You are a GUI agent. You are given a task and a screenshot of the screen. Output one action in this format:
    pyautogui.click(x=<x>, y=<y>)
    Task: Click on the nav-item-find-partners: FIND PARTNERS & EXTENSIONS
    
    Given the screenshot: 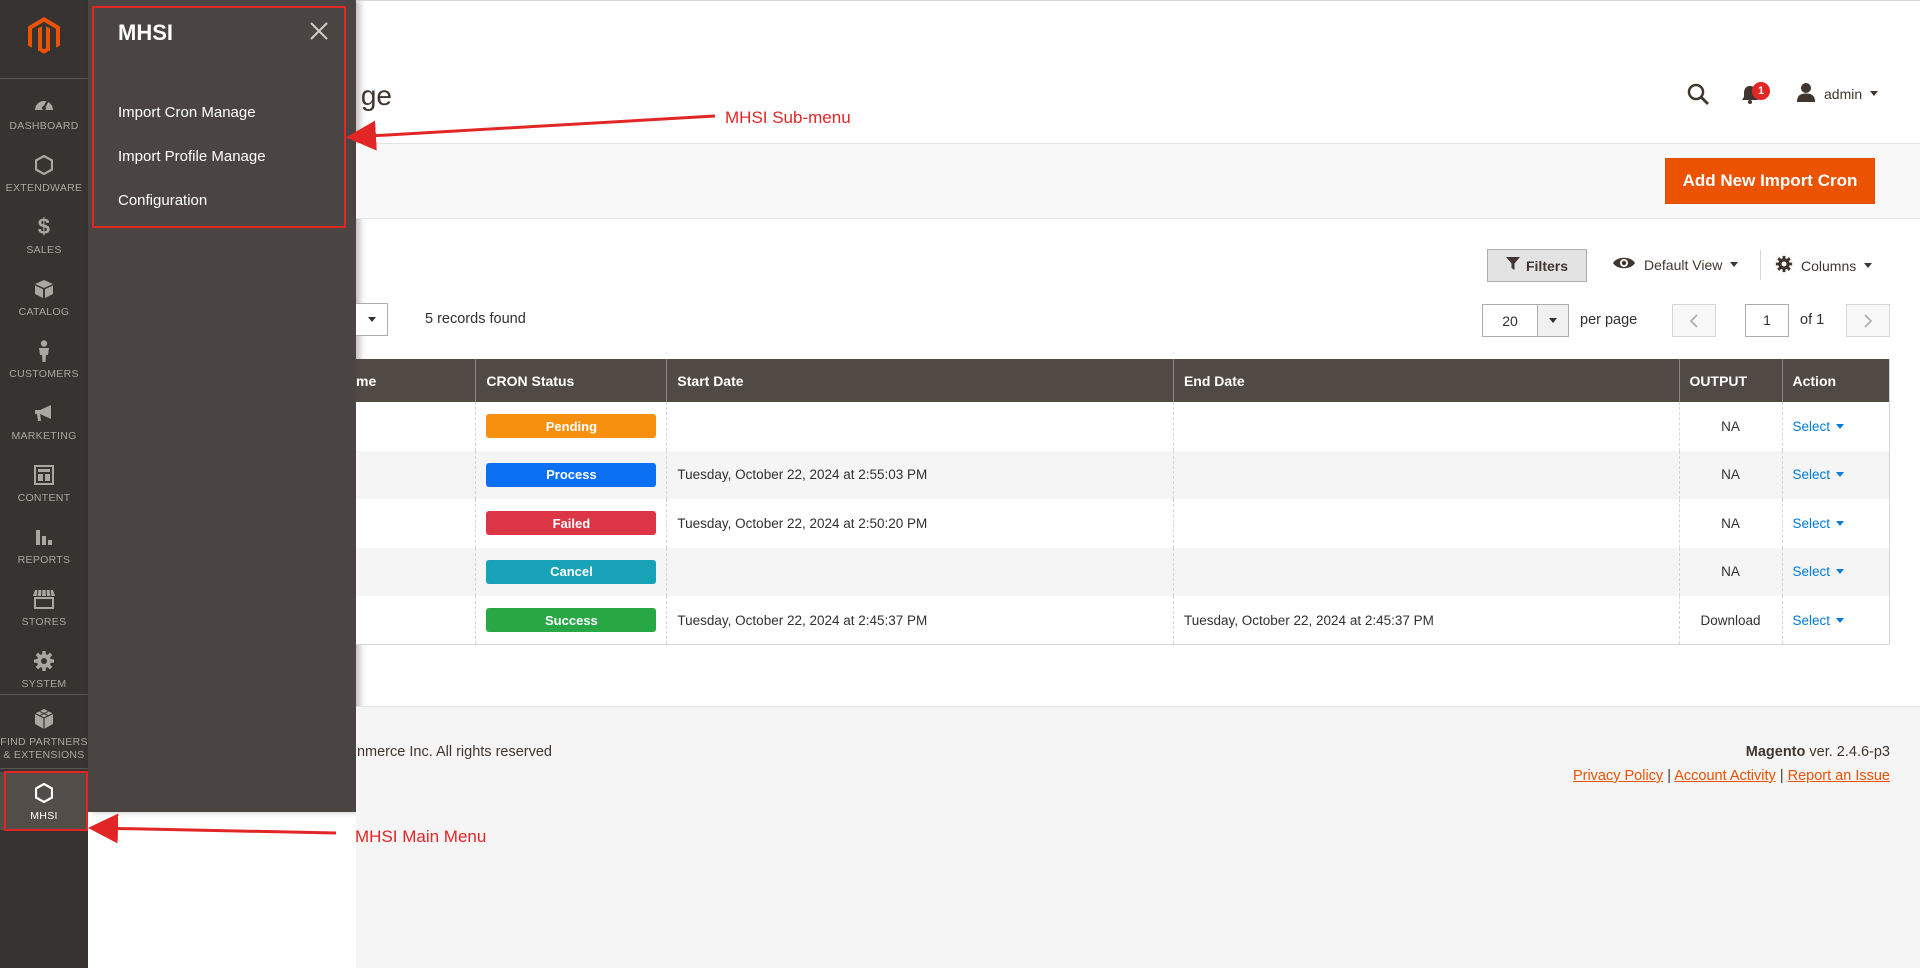 What is the action you would take?
    pyautogui.click(x=44, y=734)
    